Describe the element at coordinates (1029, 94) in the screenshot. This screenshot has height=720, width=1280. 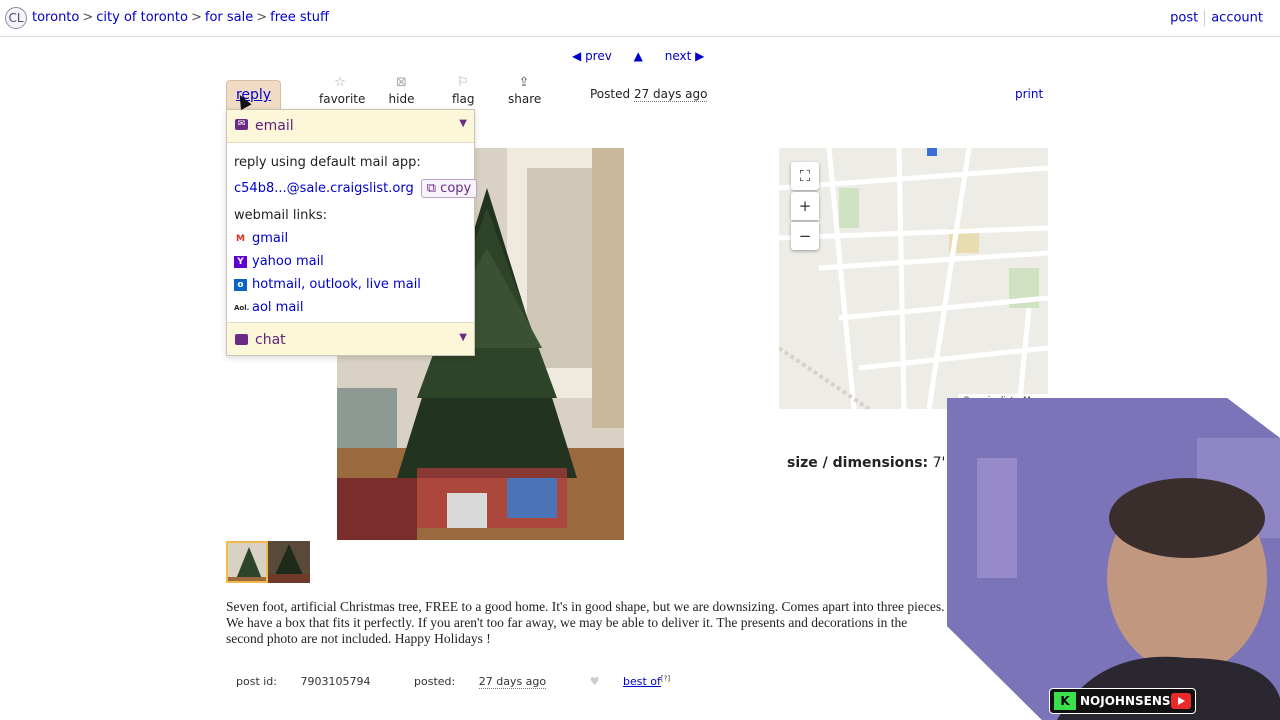
I see `print-link: print` at that location.